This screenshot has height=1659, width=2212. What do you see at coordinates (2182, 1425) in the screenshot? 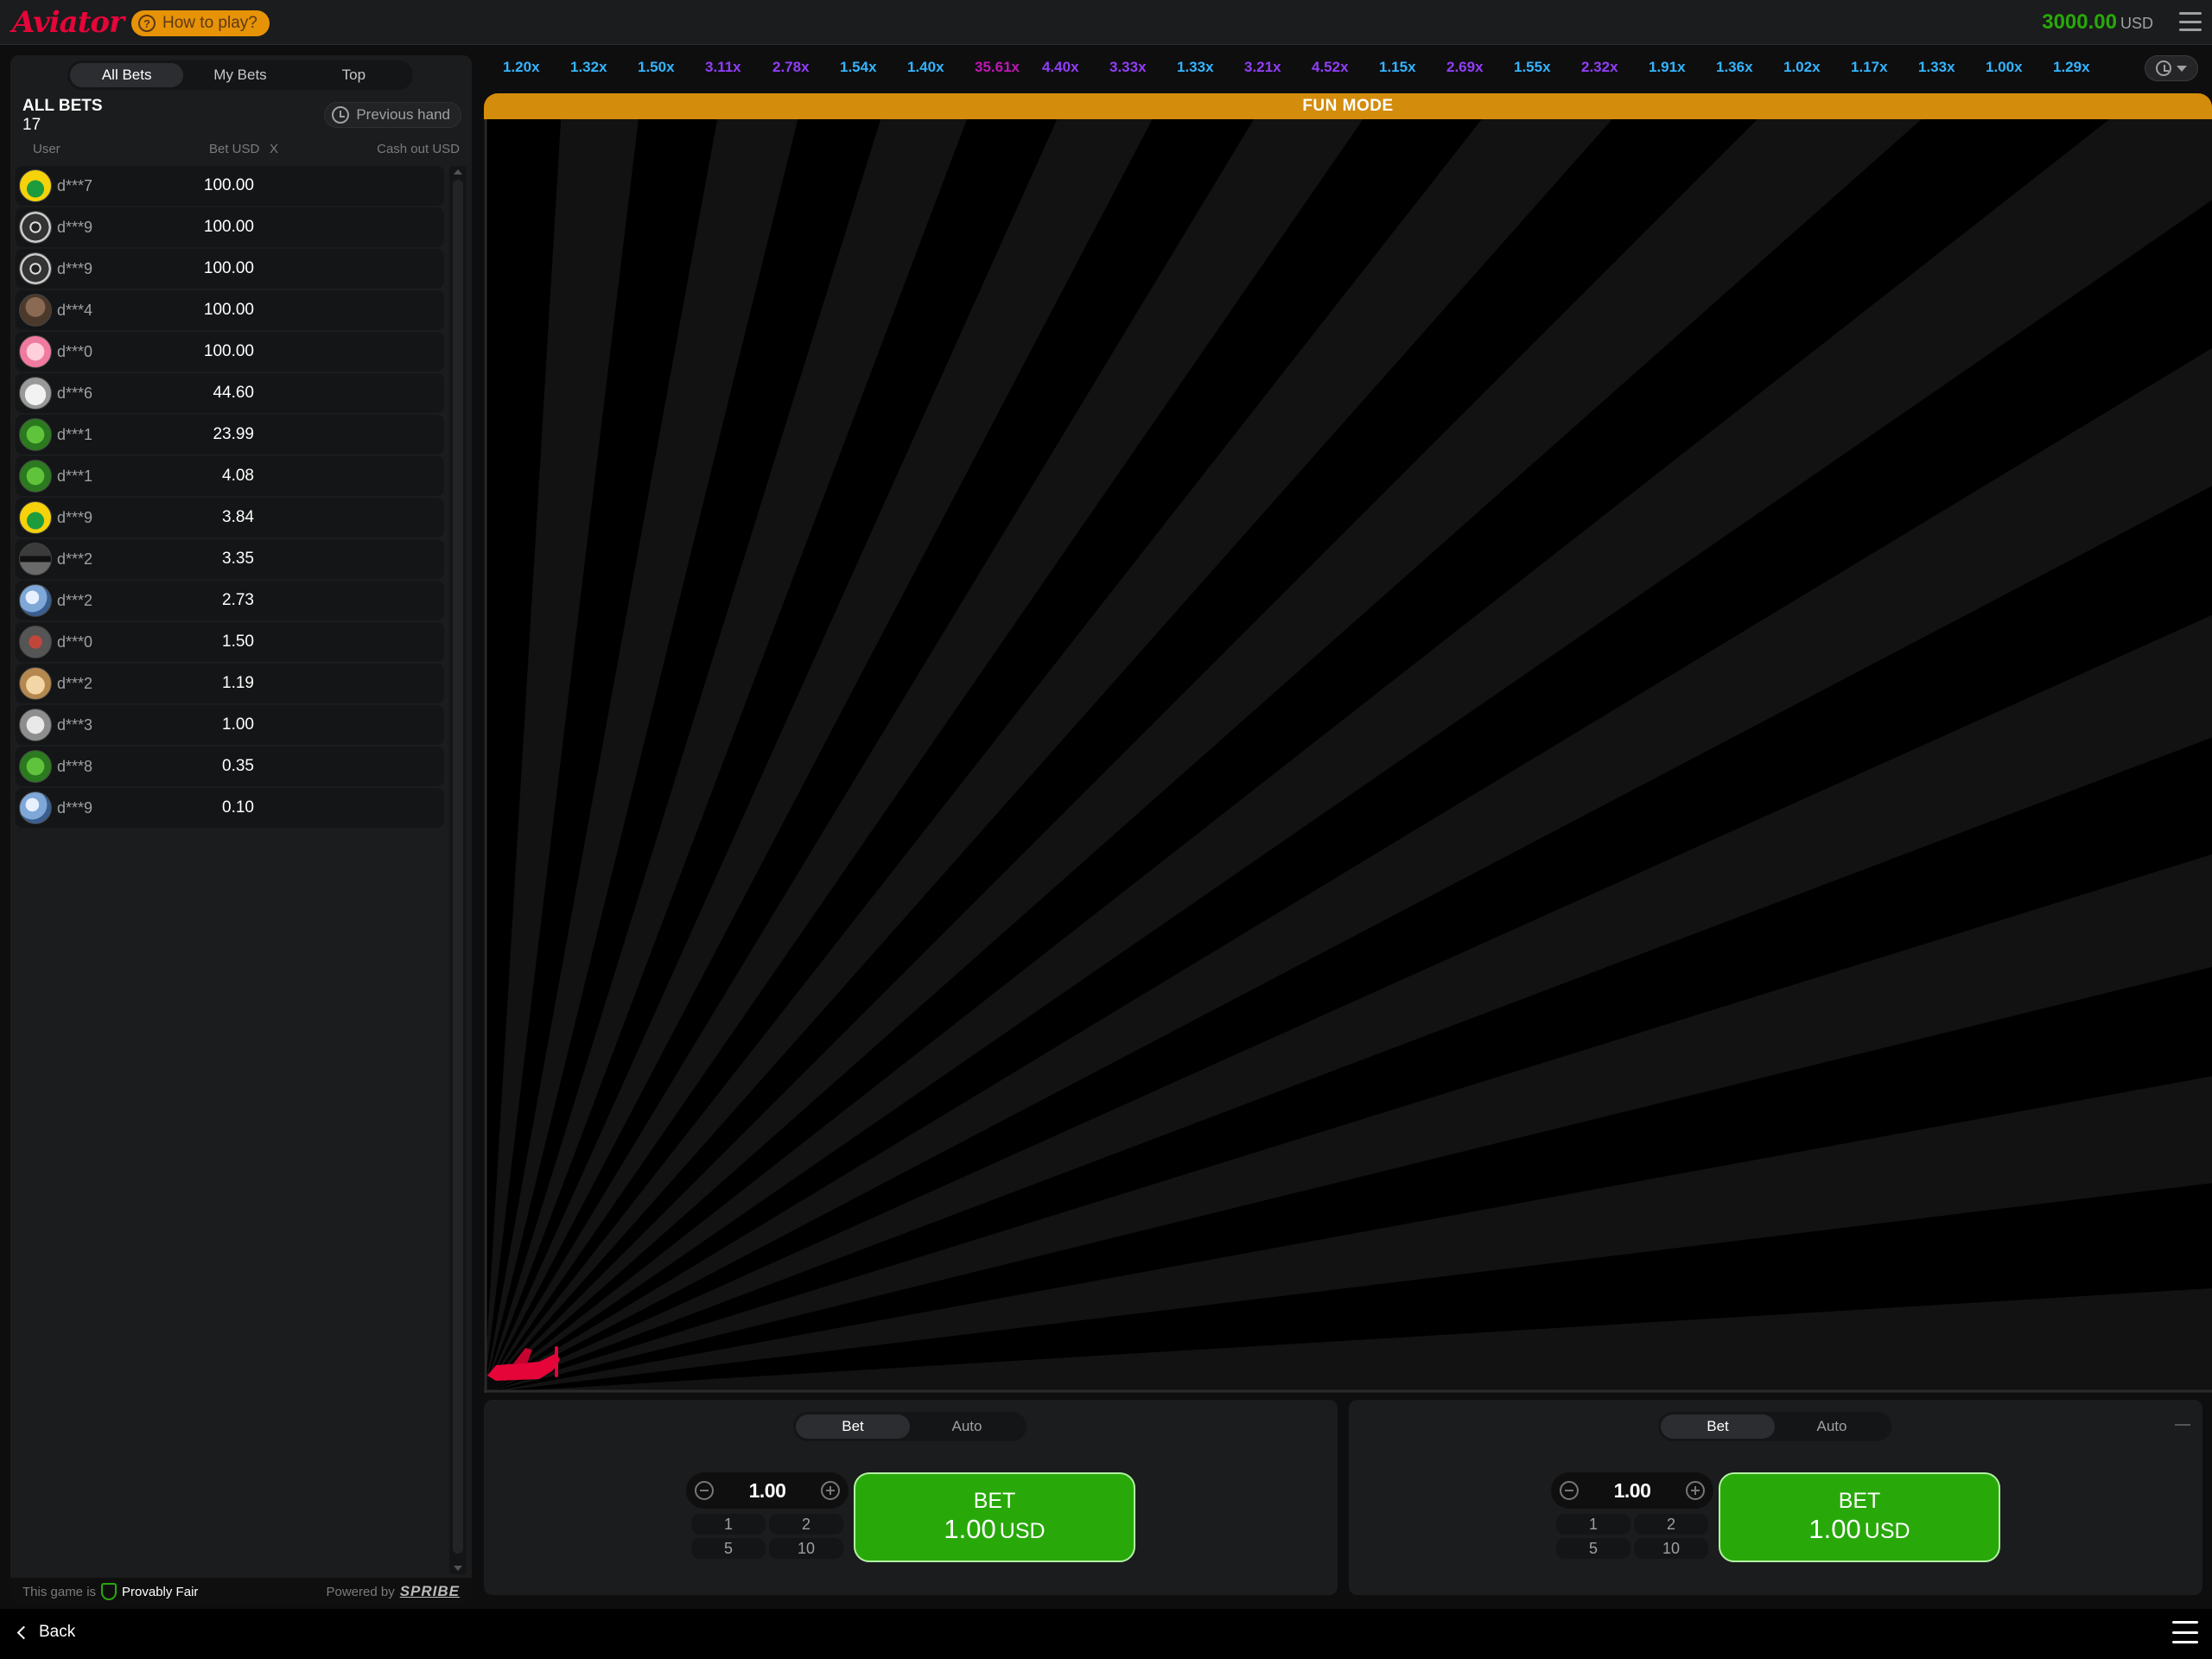
I see `remove-panel-icon` at bounding box center [2182, 1425].